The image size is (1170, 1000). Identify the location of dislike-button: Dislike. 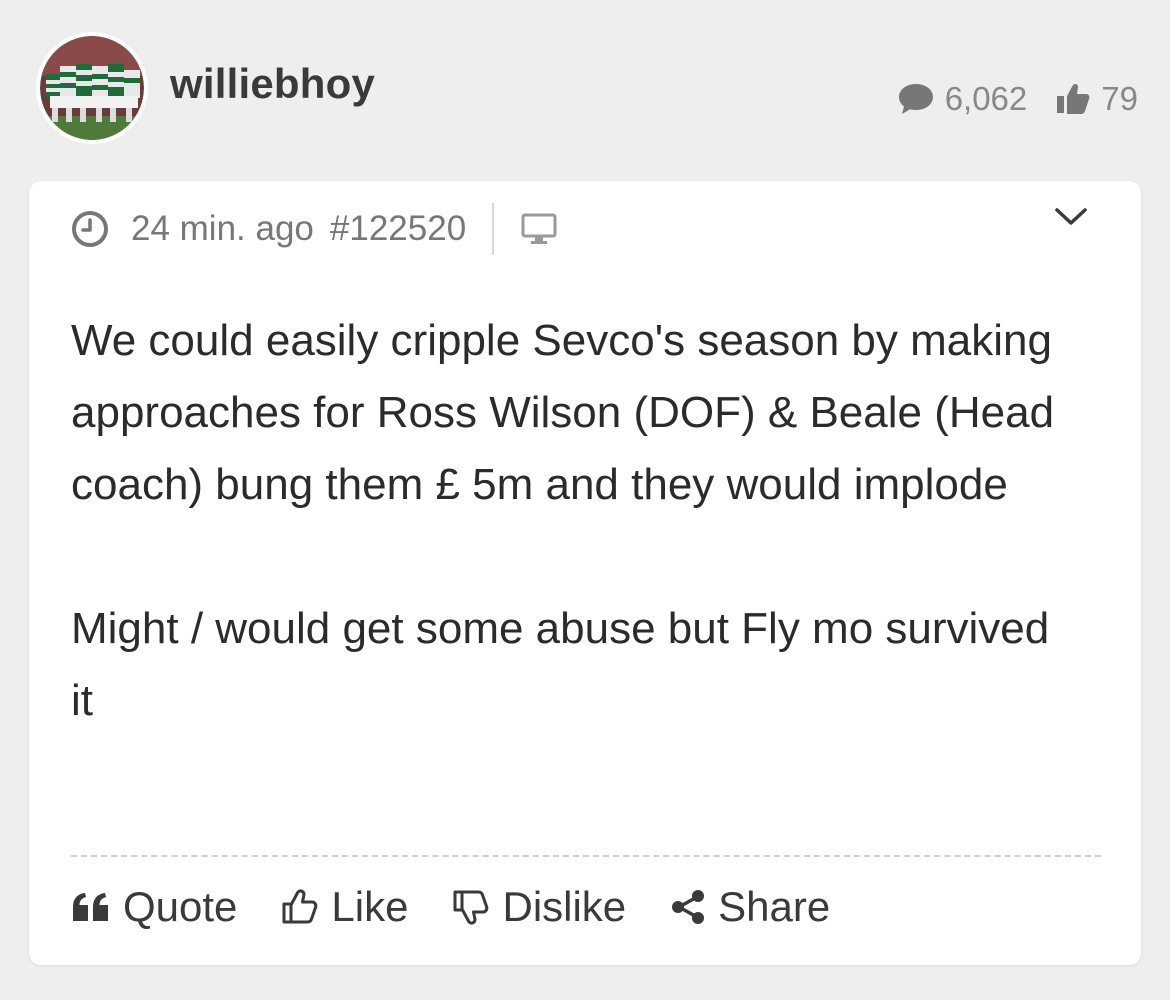
(539, 907).